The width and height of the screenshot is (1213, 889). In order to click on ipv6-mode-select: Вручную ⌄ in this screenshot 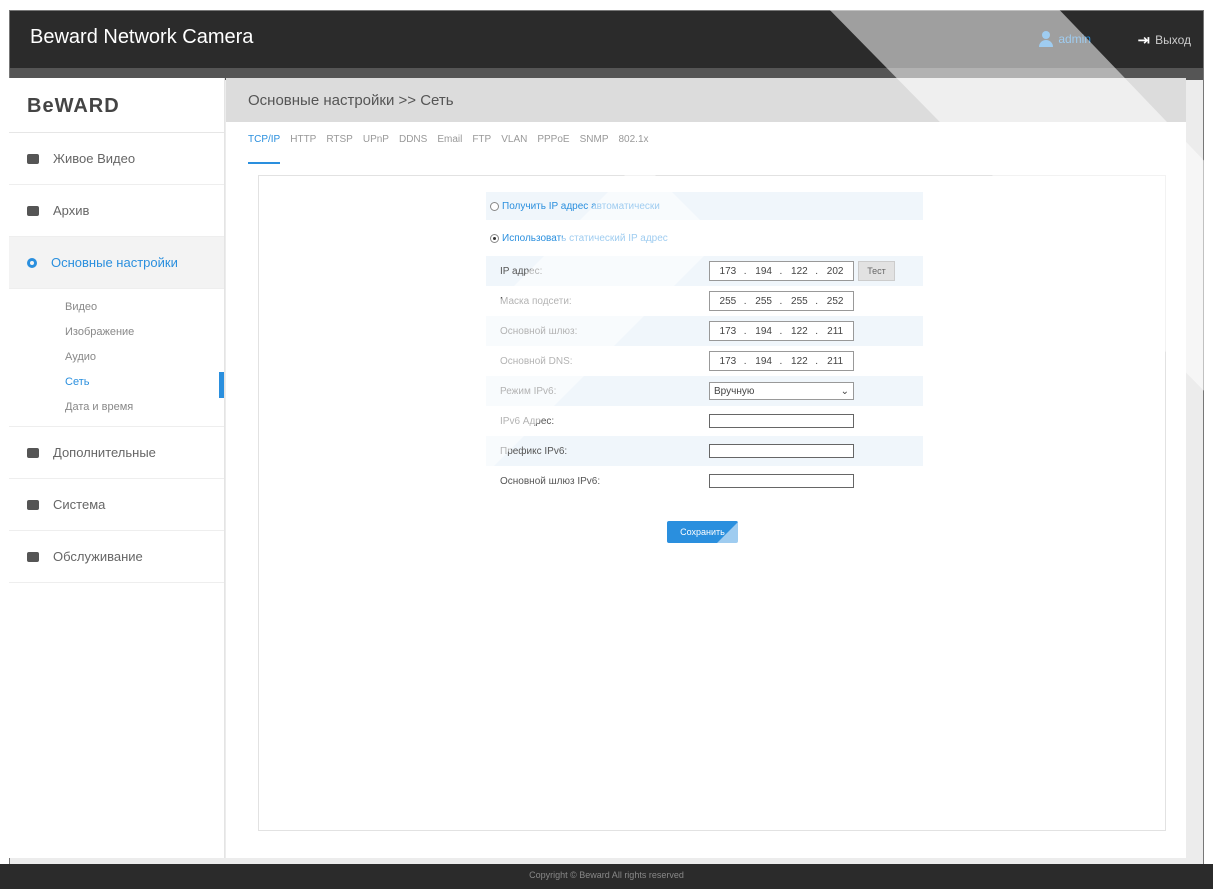, I will do `click(781, 391)`.